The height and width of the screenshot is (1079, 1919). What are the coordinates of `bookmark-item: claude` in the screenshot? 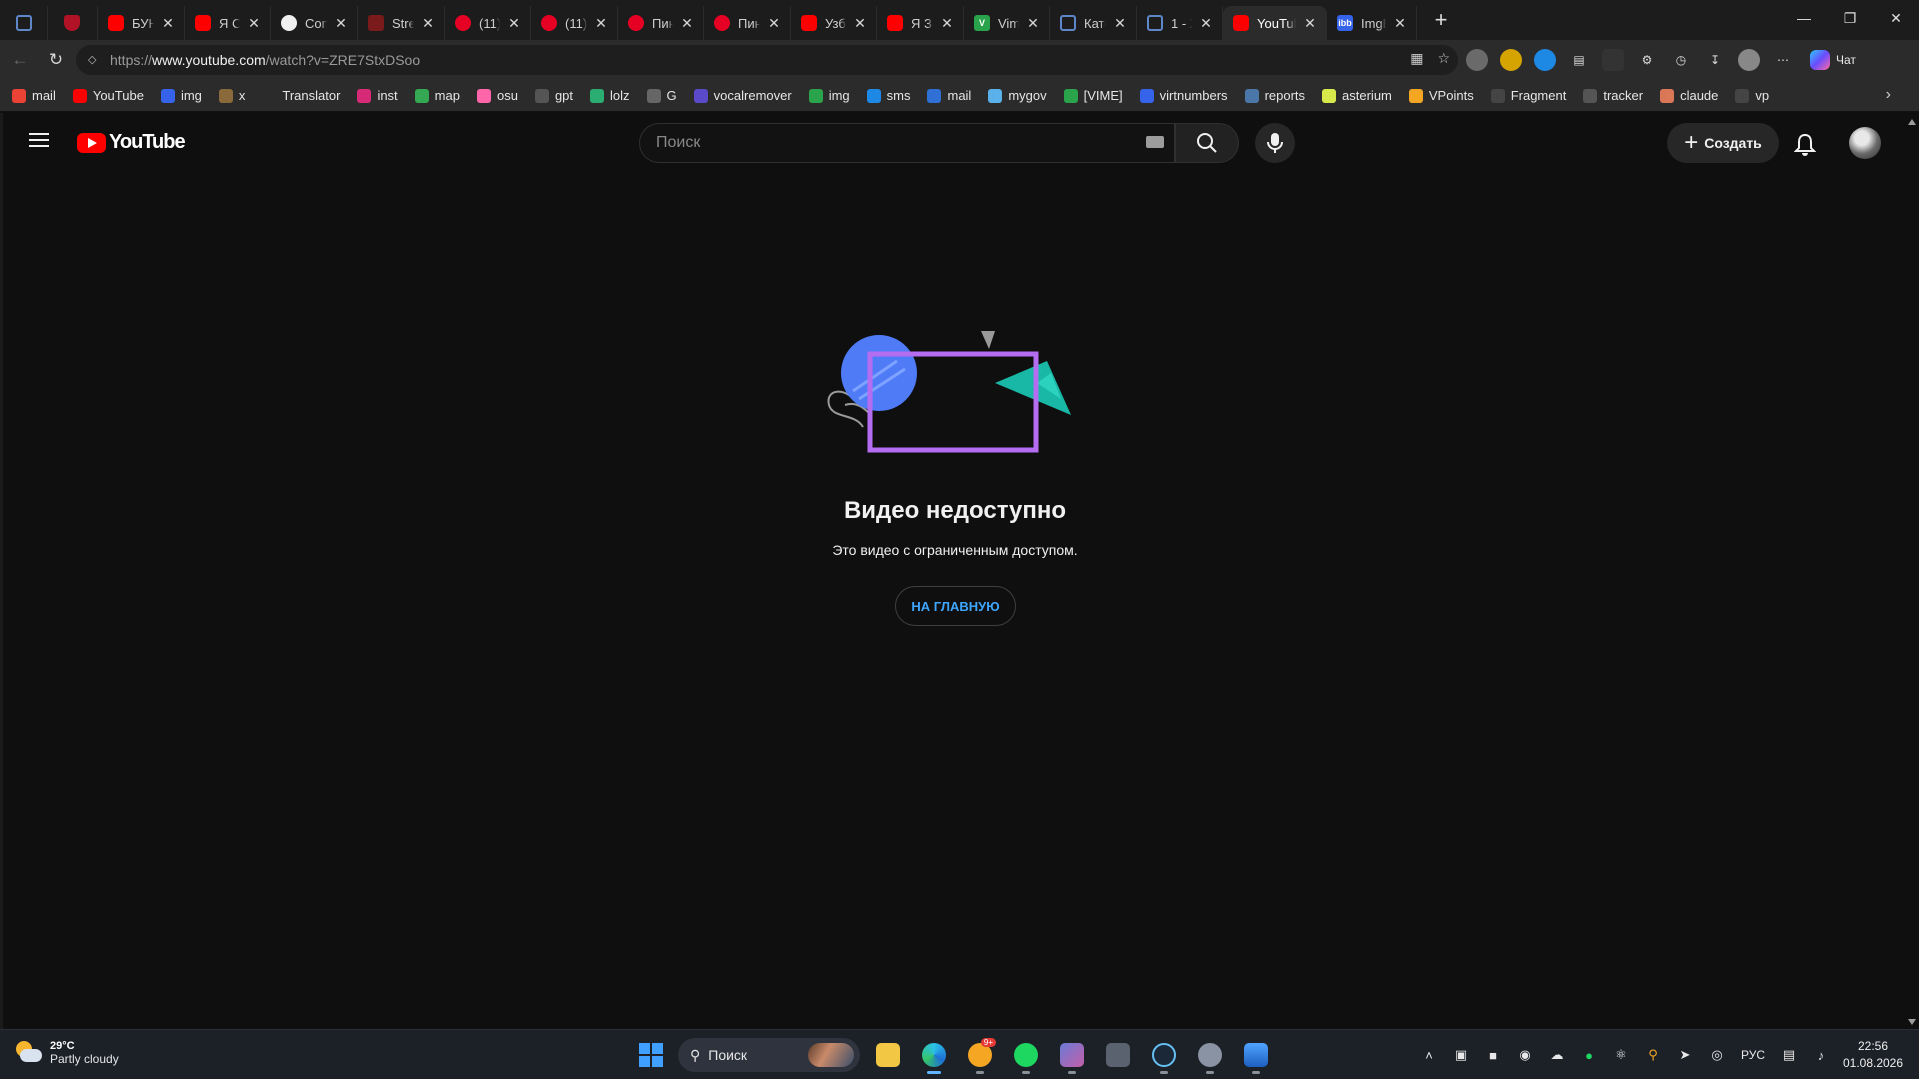 It's located at (1689, 95).